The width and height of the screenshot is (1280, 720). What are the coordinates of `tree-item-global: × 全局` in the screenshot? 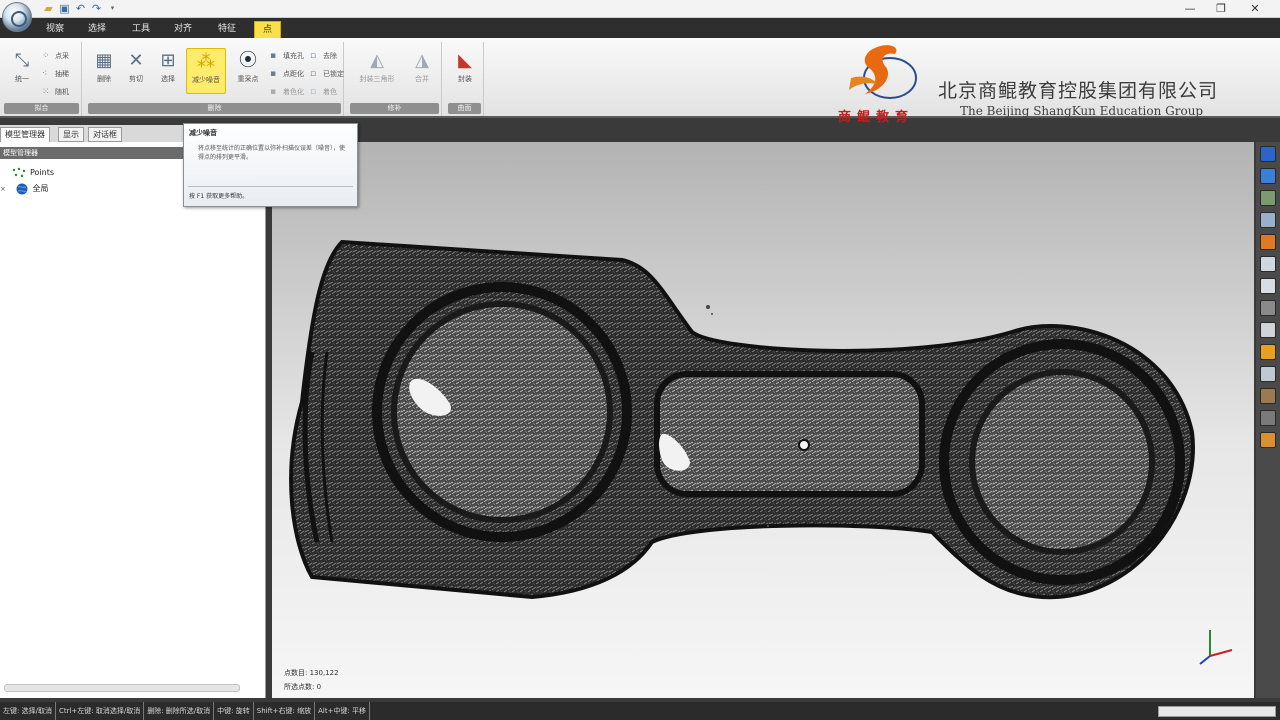 It's located at (24, 189).